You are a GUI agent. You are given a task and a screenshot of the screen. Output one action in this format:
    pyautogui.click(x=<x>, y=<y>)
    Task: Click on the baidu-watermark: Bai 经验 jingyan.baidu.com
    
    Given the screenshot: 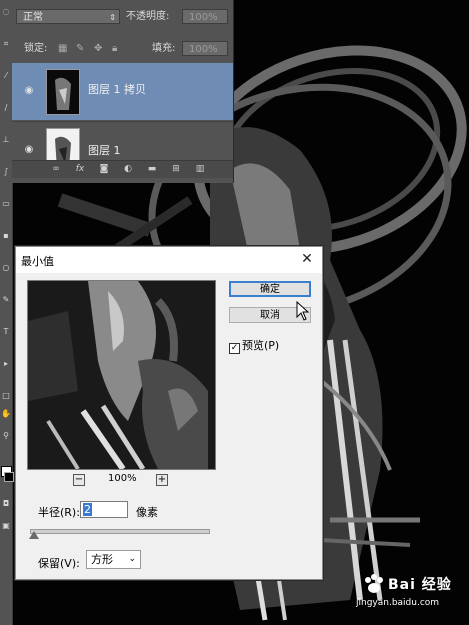 What is the action you would take?
    pyautogui.click(x=407, y=591)
    